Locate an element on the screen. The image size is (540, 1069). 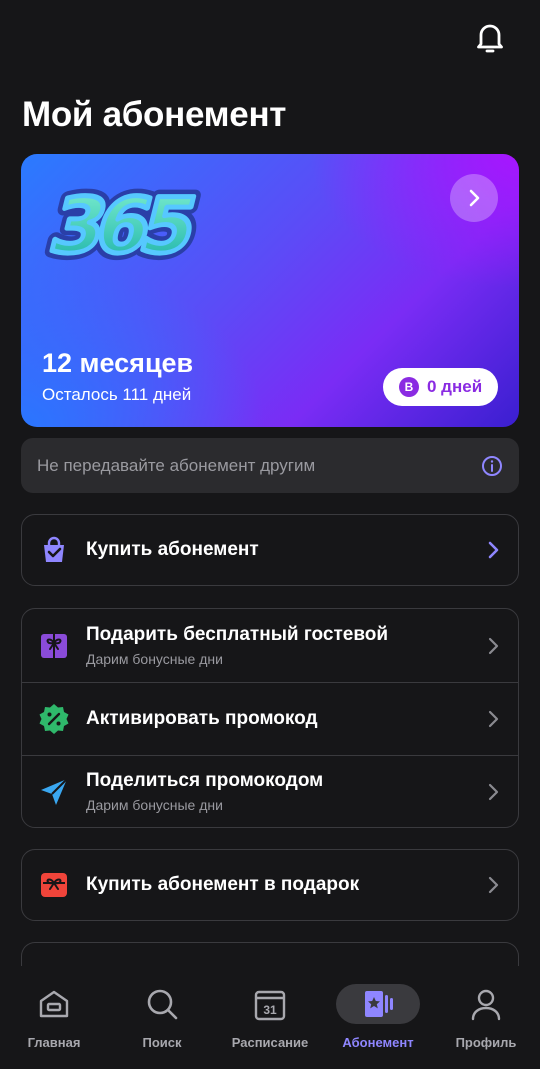
tab-schedule: 31 Расписание is located at coordinates (270, 1017).